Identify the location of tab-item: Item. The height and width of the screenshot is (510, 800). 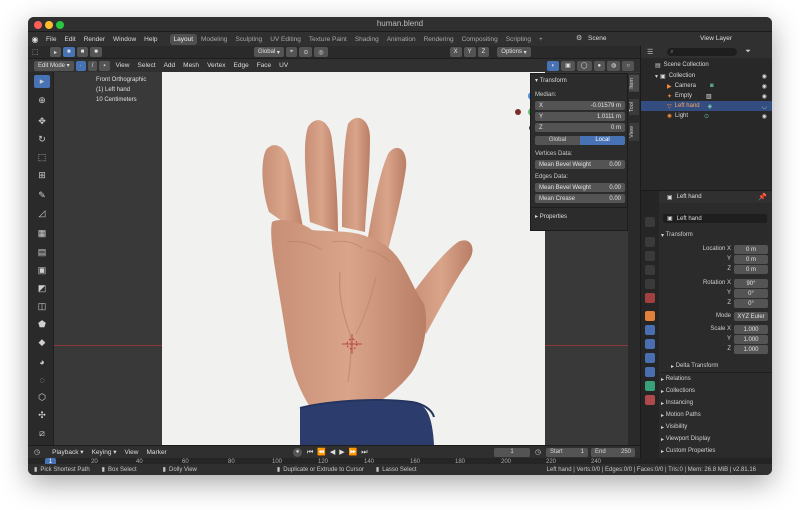
(634, 83).